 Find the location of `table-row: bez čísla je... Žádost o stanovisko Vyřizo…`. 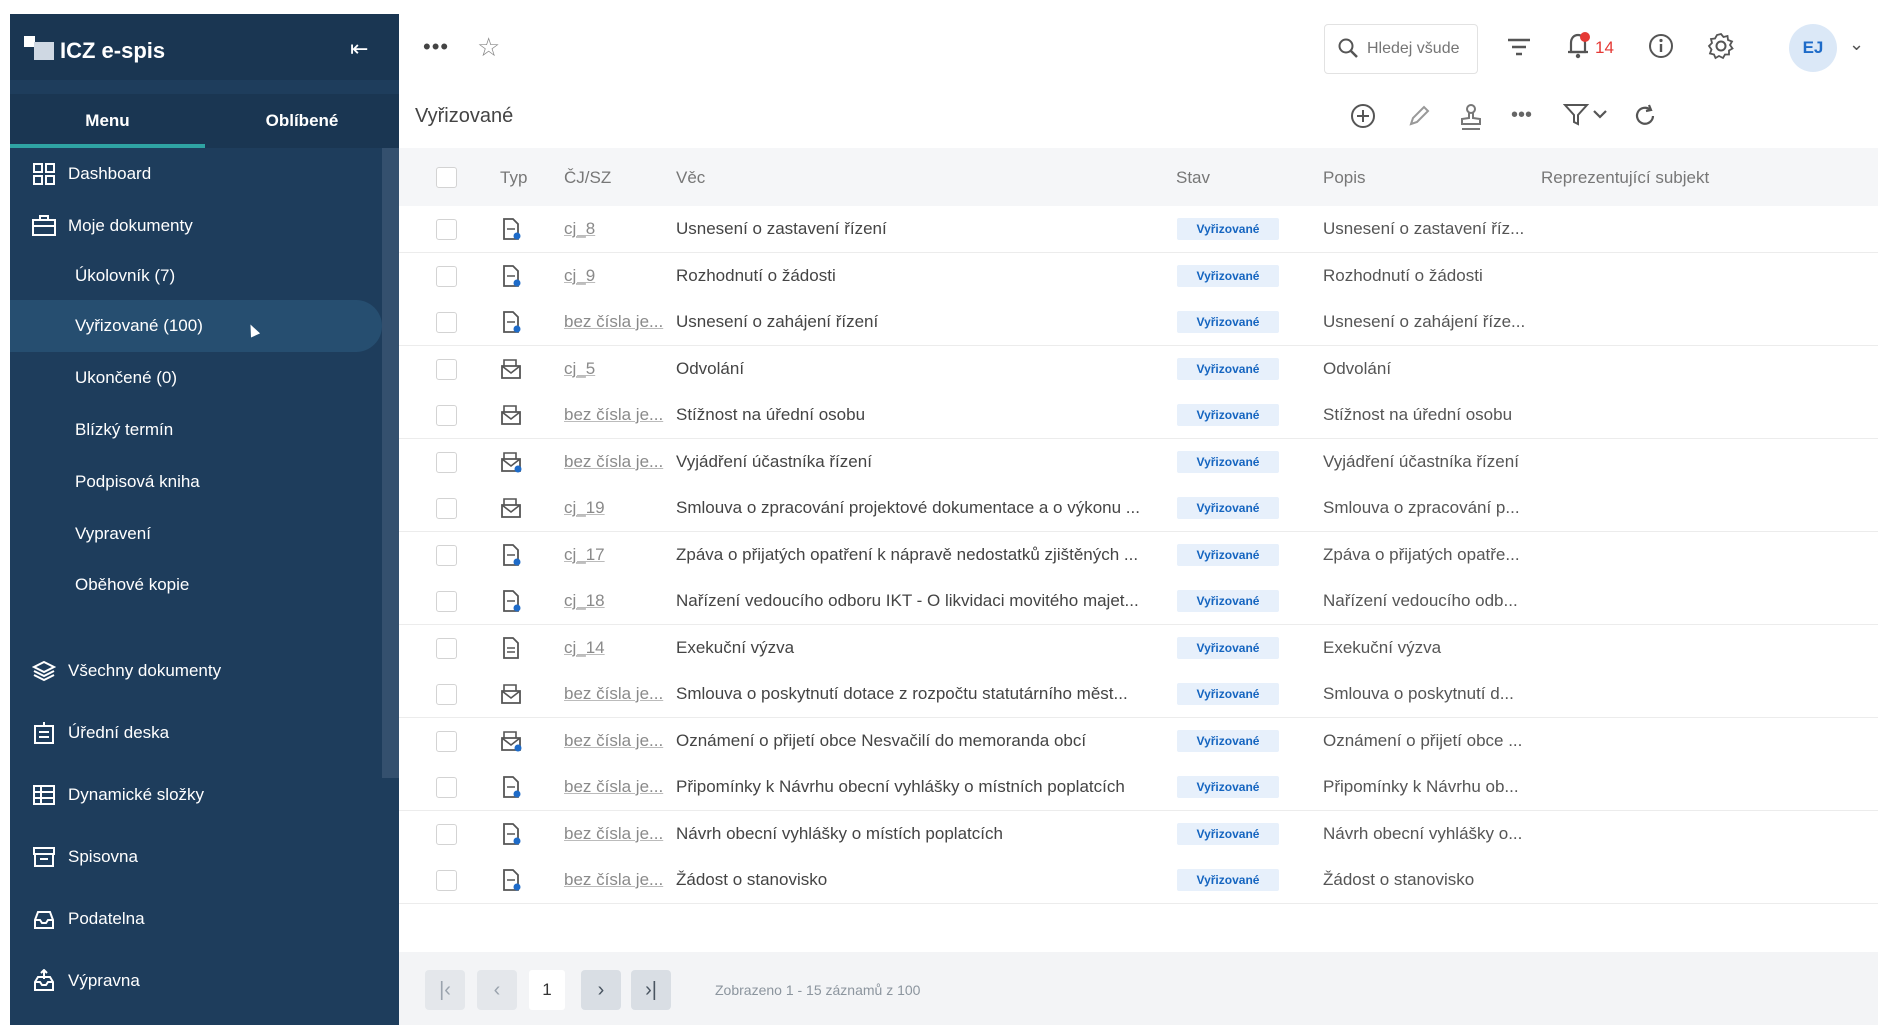

table-row: bez čísla je... Žádost o stanovisko Vyřizo… is located at coordinates (1138, 880).